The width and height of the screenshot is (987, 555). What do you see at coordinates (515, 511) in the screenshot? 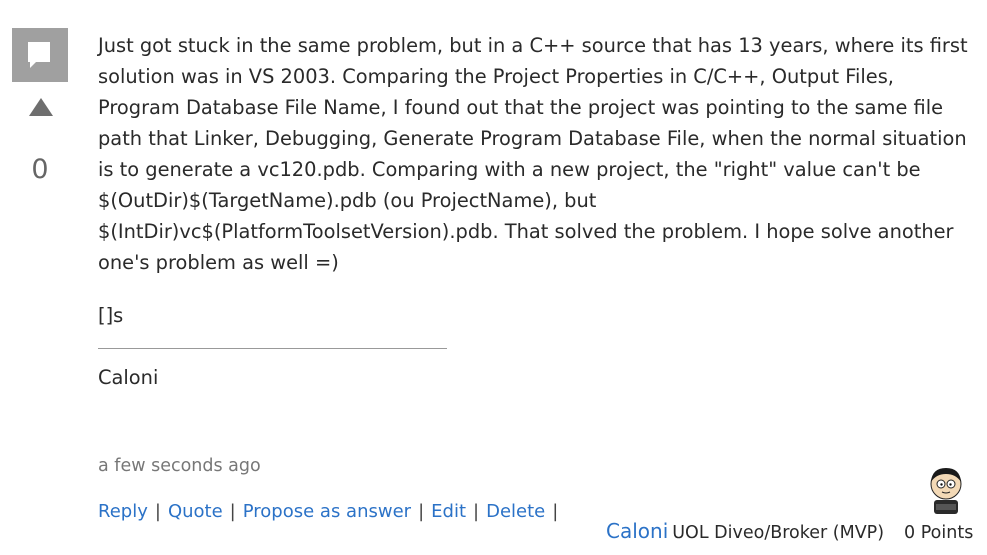
I see `delete-link: Delete` at bounding box center [515, 511].